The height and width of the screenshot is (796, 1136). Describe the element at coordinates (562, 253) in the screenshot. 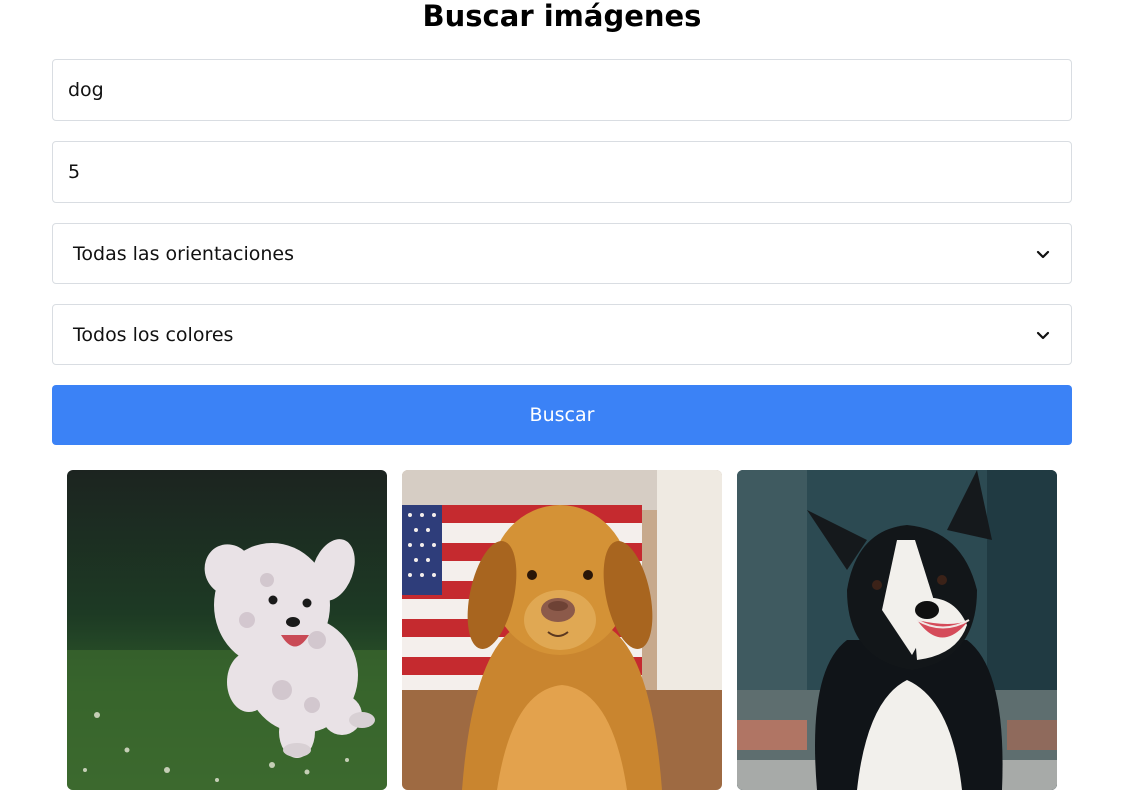

I see `orientation-select: Todas las orientaciones` at that location.